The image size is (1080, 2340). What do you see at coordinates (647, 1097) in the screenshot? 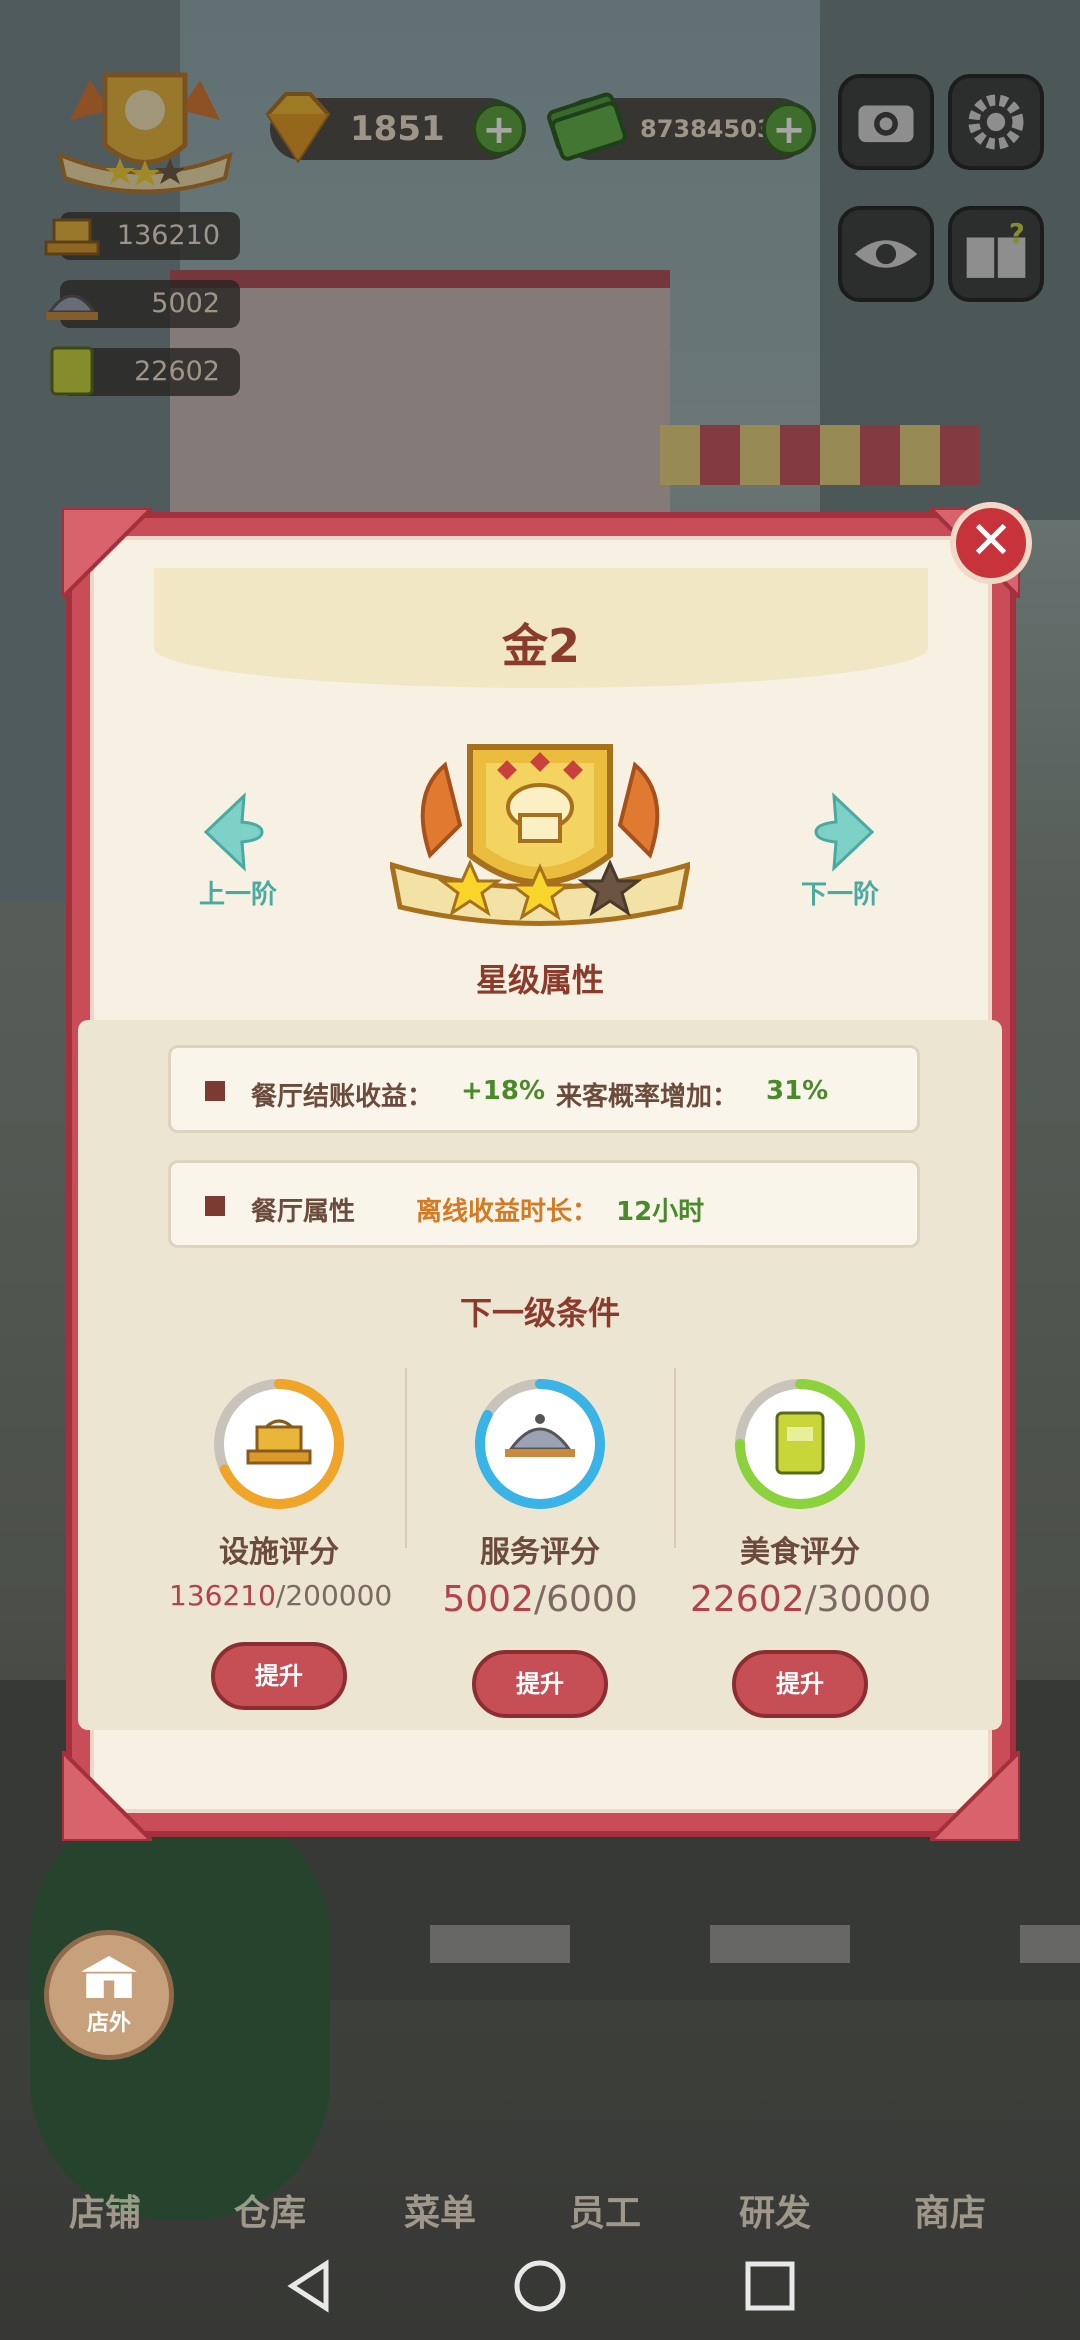
I see `visitor-rate-label: 来客概率增加：` at bounding box center [647, 1097].